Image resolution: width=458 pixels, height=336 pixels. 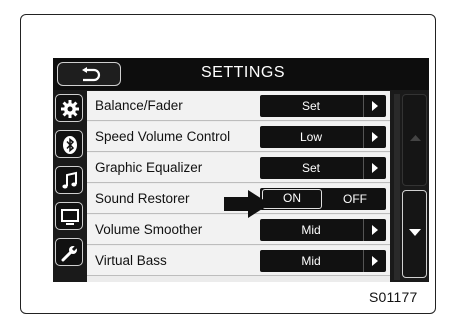 What do you see at coordinates (238, 106) in the screenshot?
I see `setting-row-balance-fader: Balance/Fader Set` at bounding box center [238, 106].